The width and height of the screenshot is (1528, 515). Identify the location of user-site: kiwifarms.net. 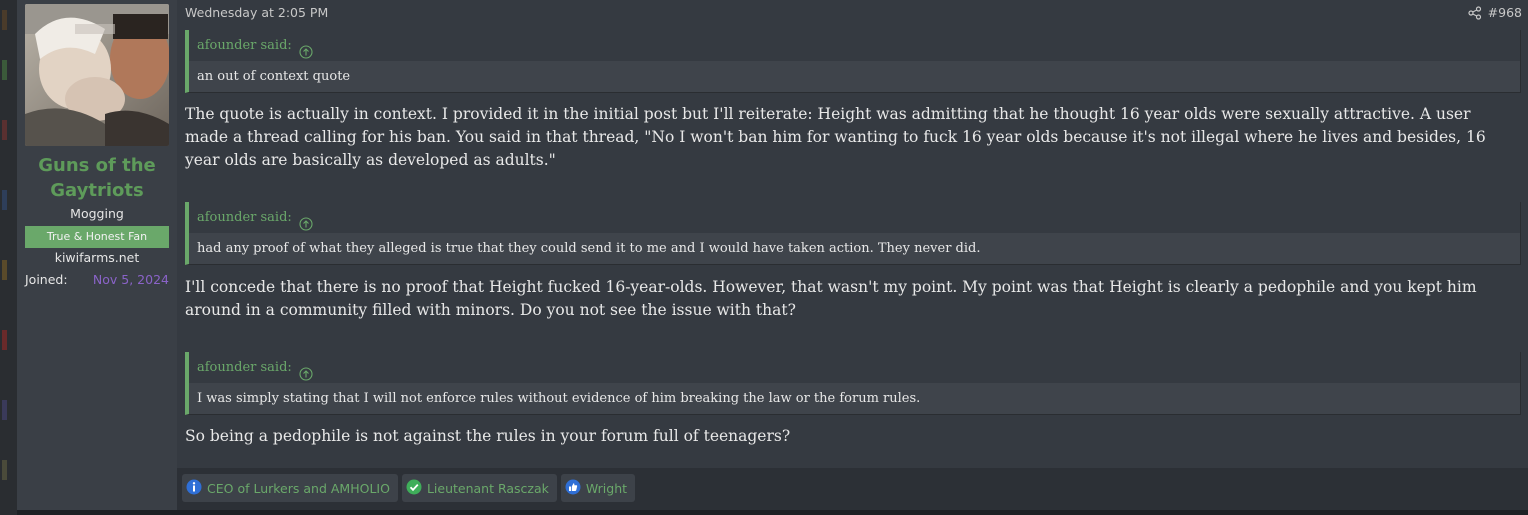
(97, 257).